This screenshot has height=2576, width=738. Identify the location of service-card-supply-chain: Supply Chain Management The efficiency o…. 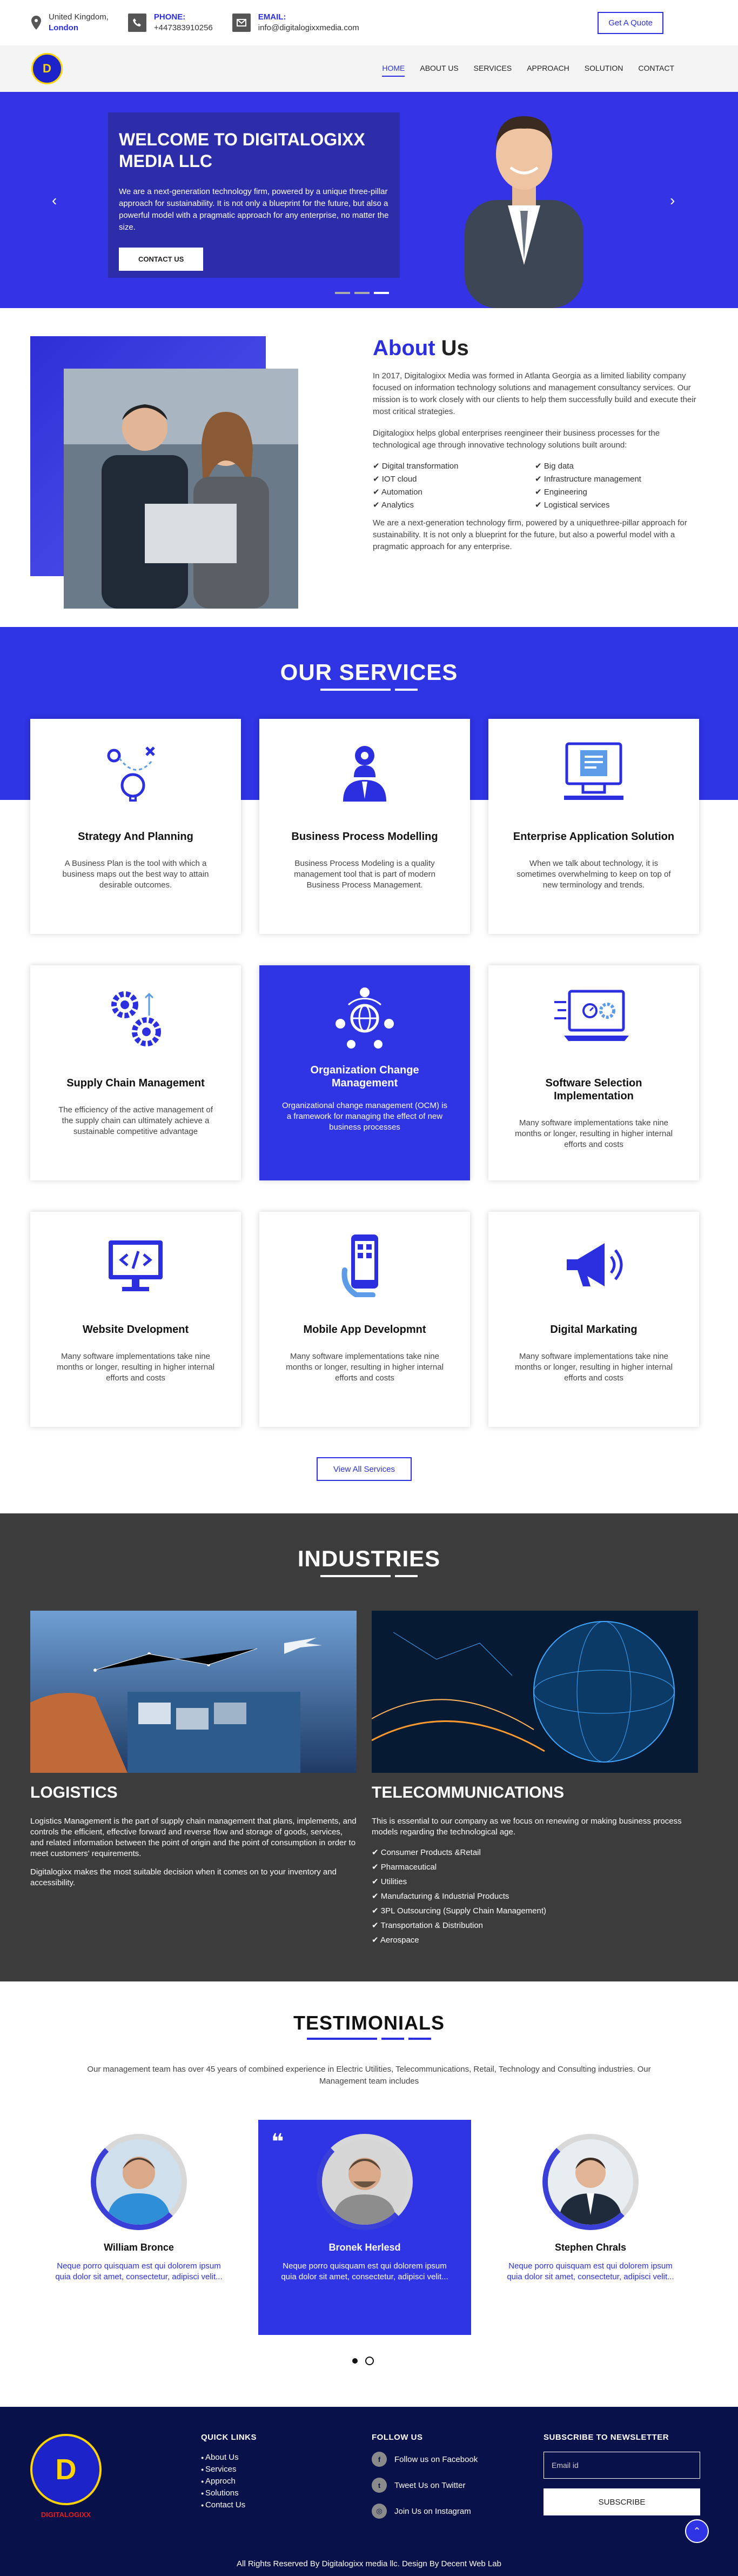
(135, 1072).